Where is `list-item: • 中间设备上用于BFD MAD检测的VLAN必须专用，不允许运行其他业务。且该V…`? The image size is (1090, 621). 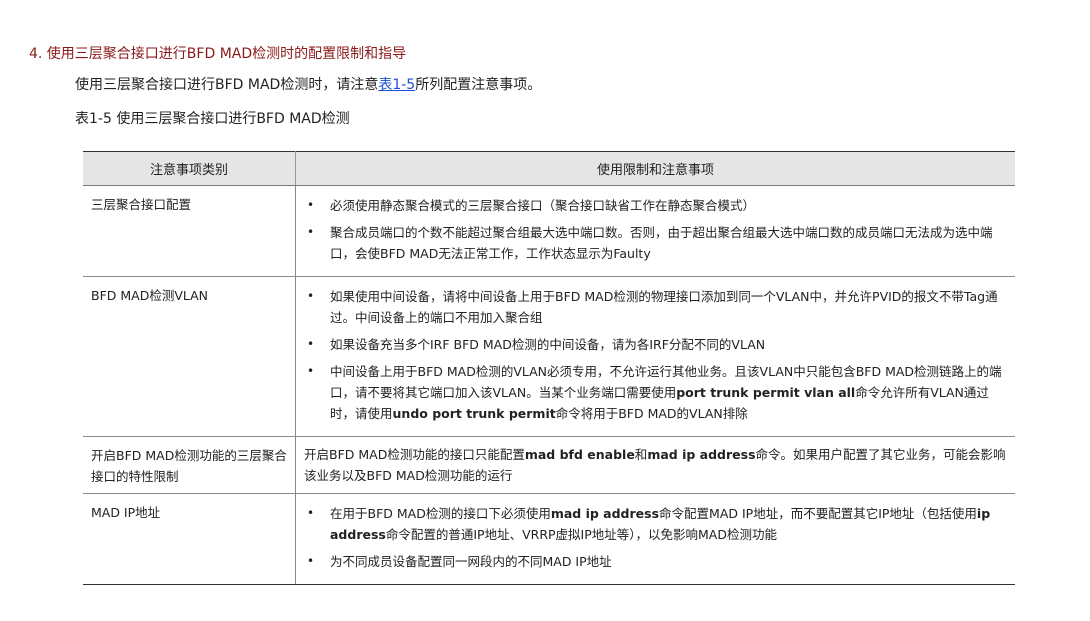
list-item: • 中间设备上用于BFD MAD检测的VLAN必须专用，不允许运行其他业务。且该V… is located at coordinates (655, 392).